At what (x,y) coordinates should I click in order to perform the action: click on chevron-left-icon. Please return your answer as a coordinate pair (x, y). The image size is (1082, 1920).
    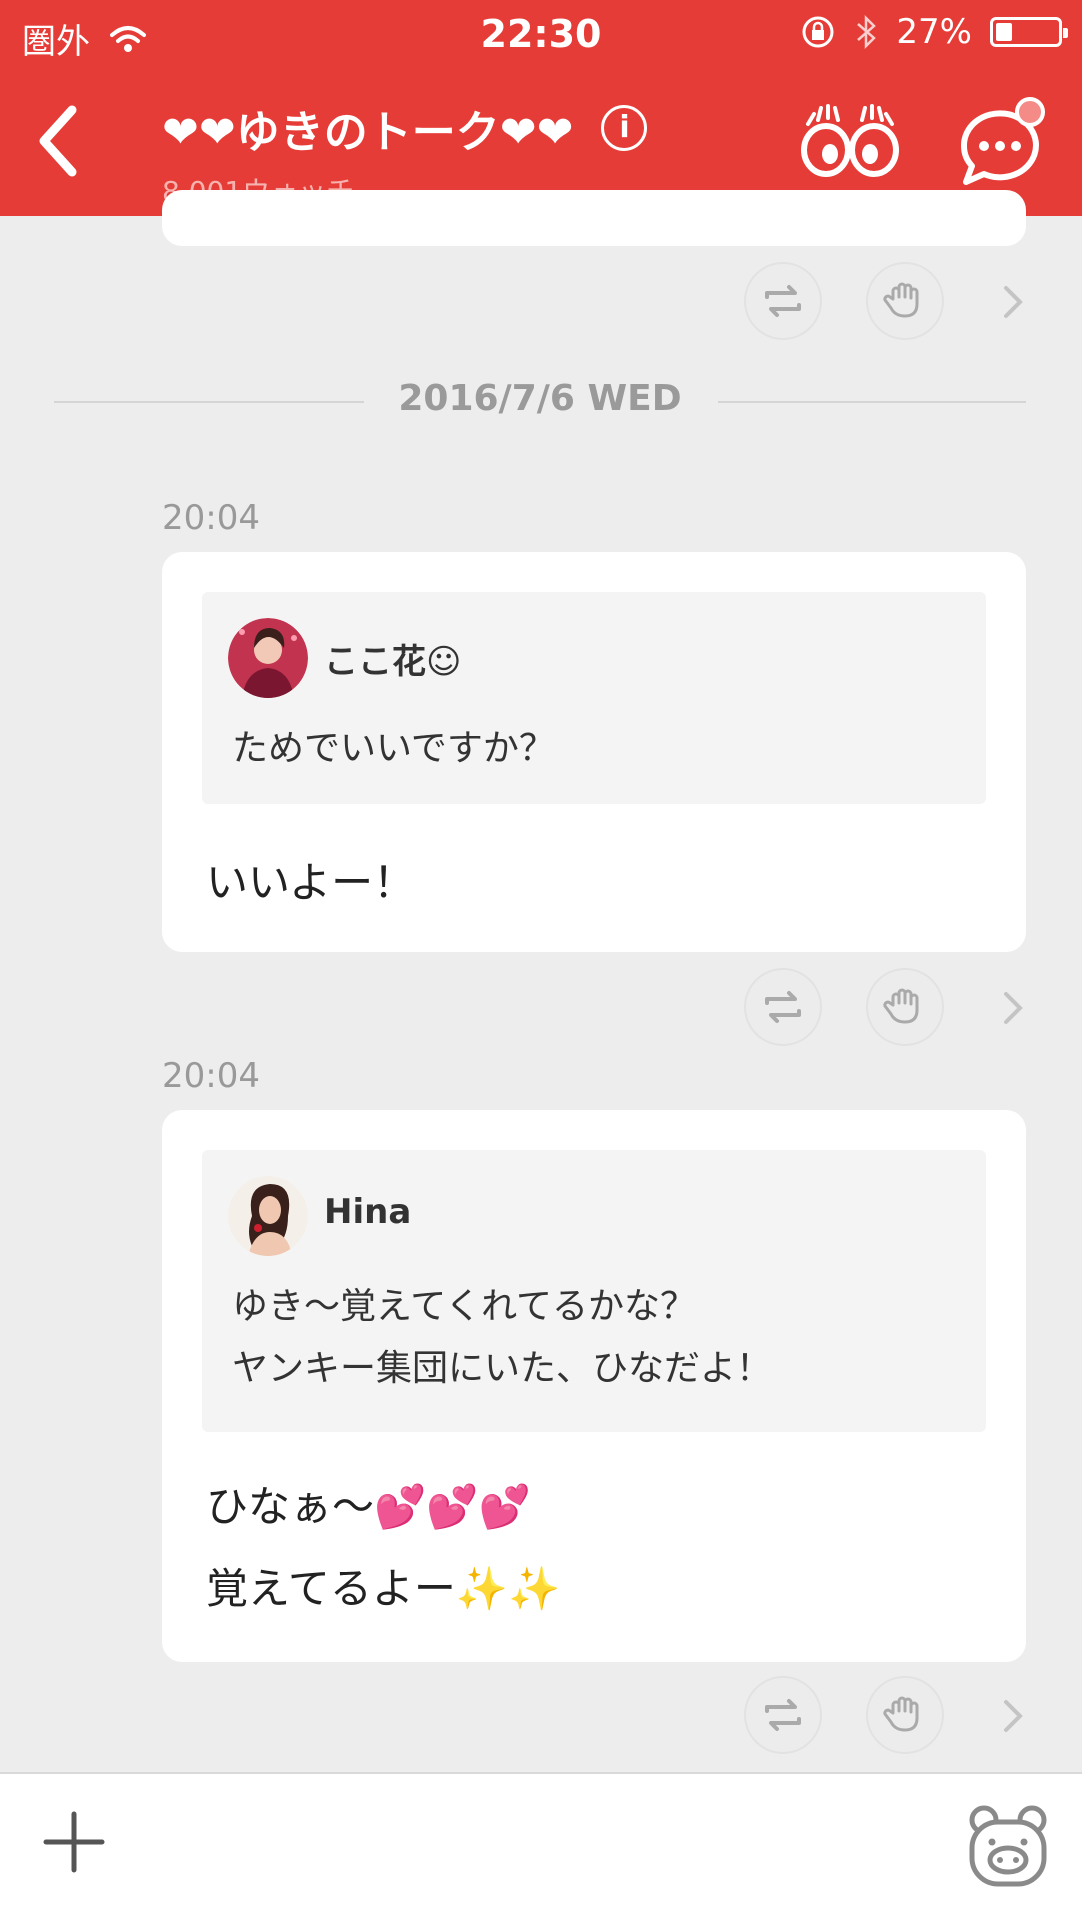
    Looking at the image, I should click on (62, 141).